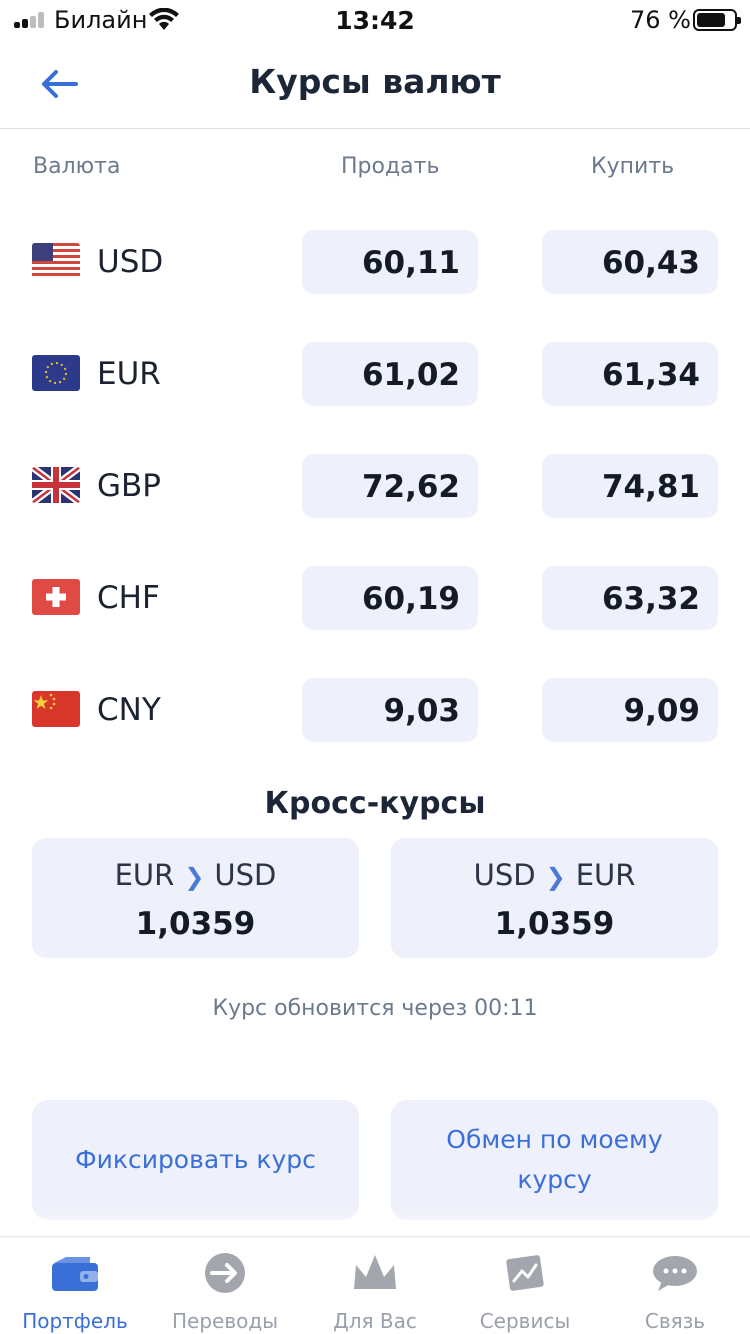  I want to click on currency-code: USD, so click(130, 262).